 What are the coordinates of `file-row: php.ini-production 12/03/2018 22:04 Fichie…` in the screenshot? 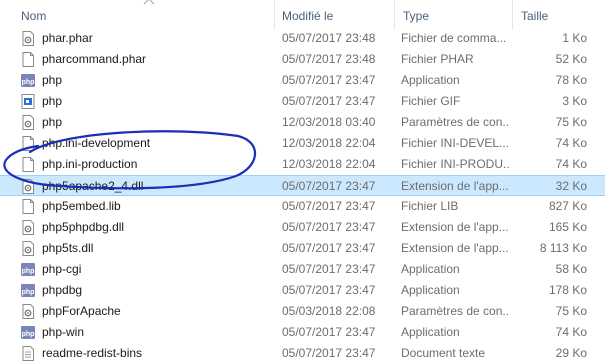 It's located at (302, 164).